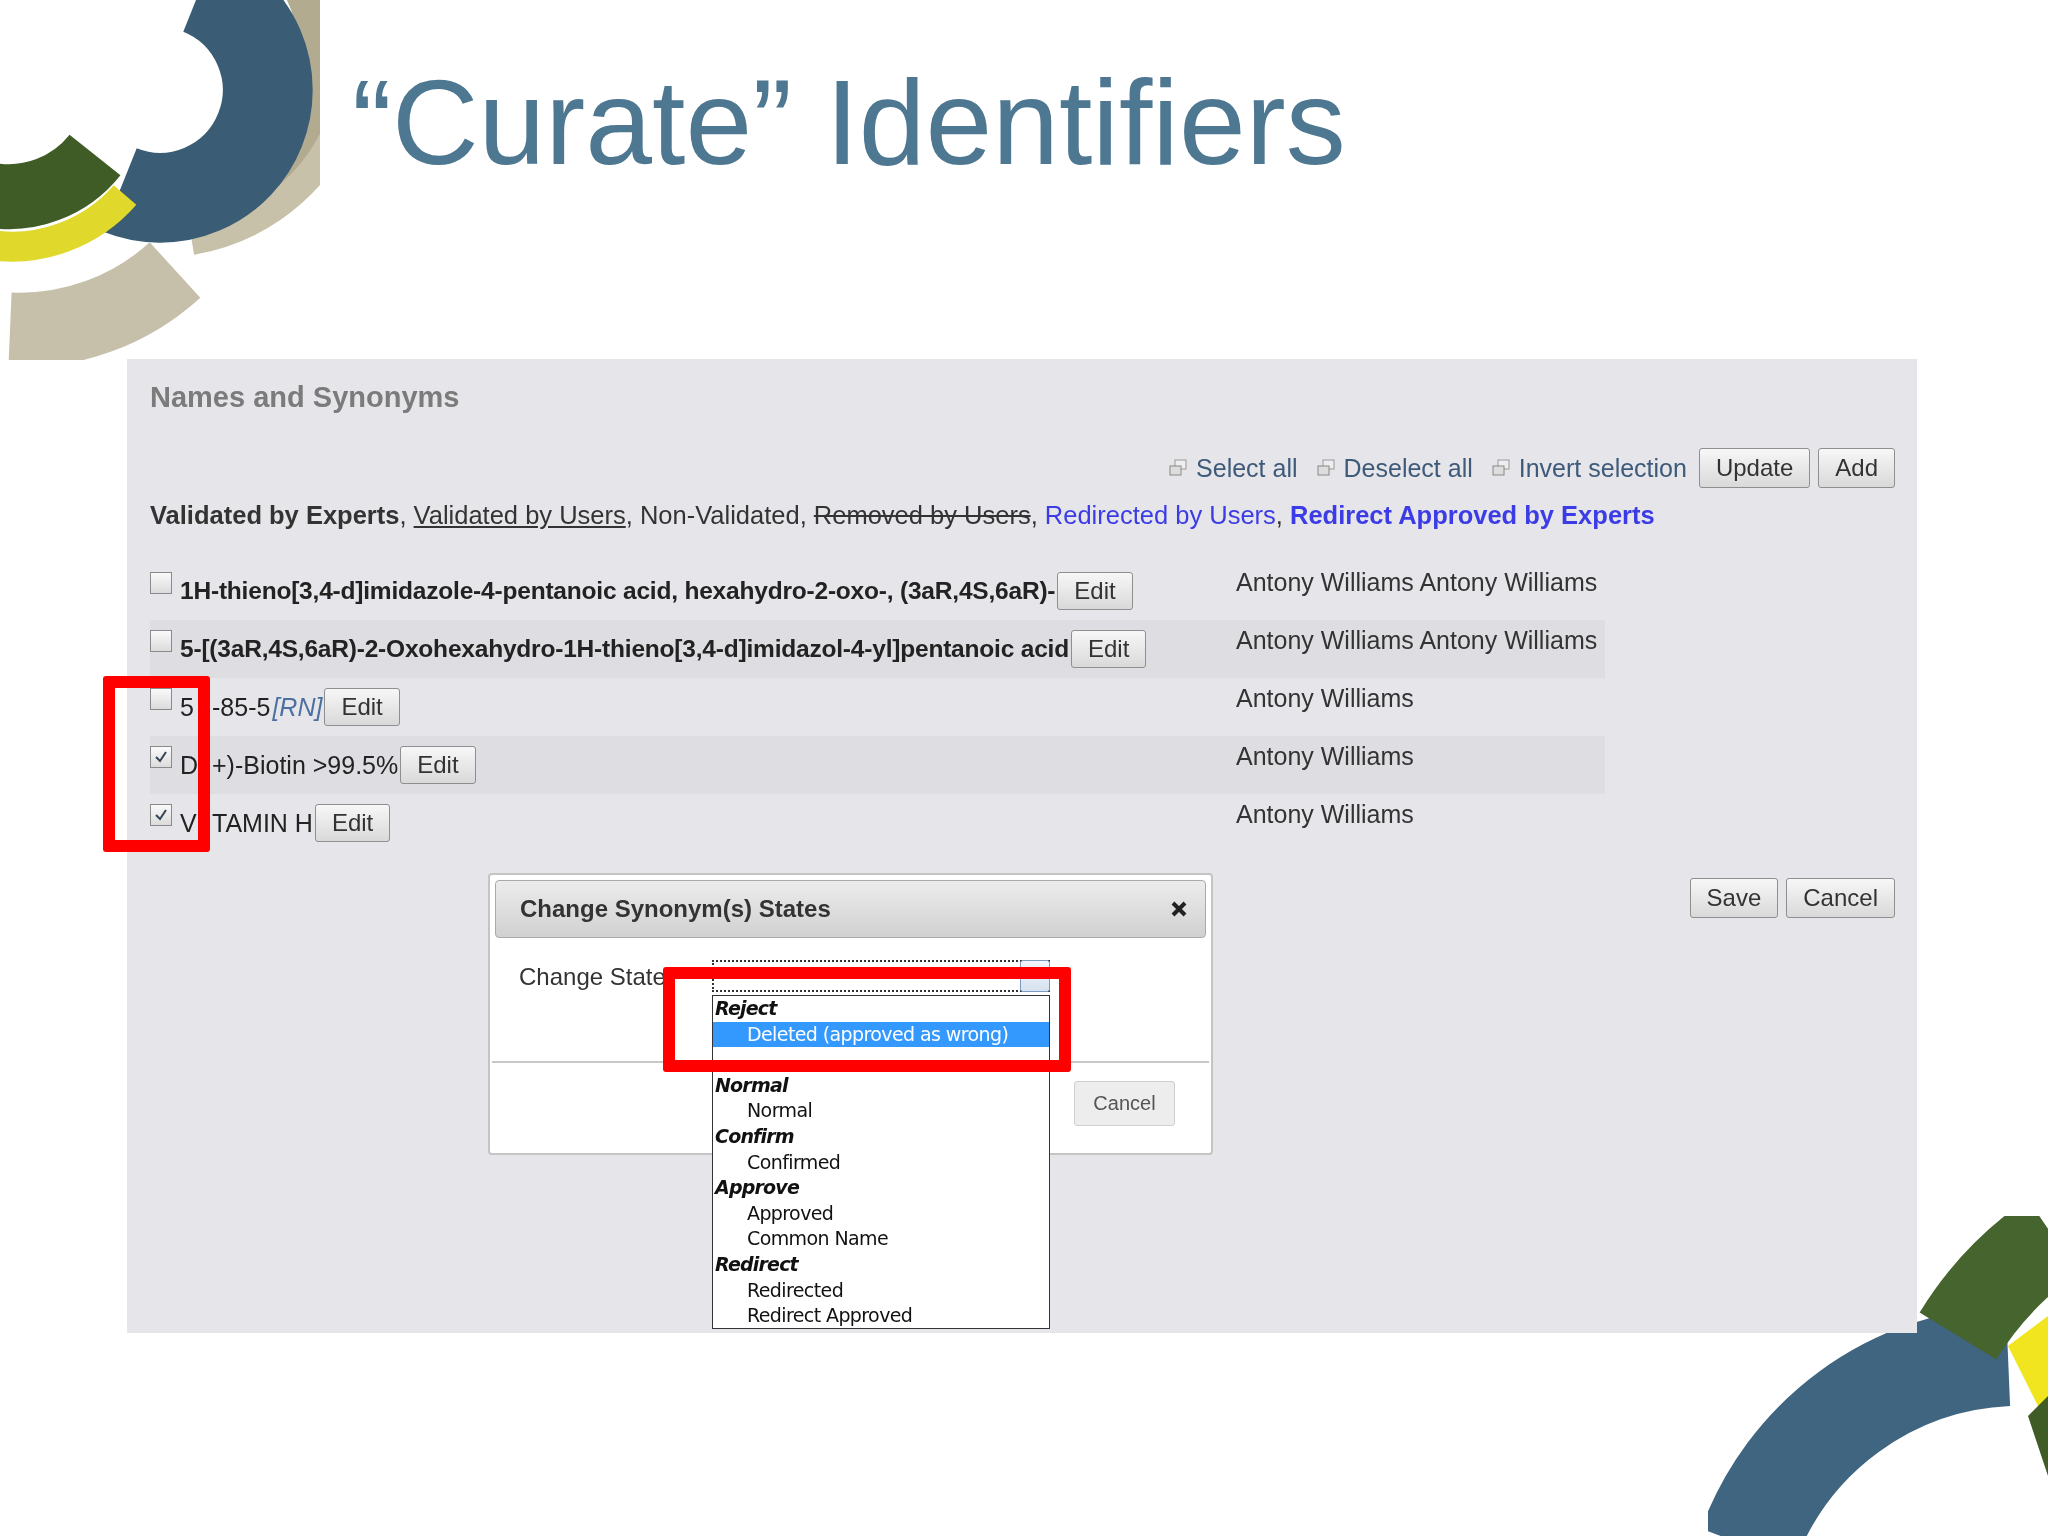  What do you see at coordinates (1124, 1103) in the screenshot?
I see `cancel-button: Cancel` at bounding box center [1124, 1103].